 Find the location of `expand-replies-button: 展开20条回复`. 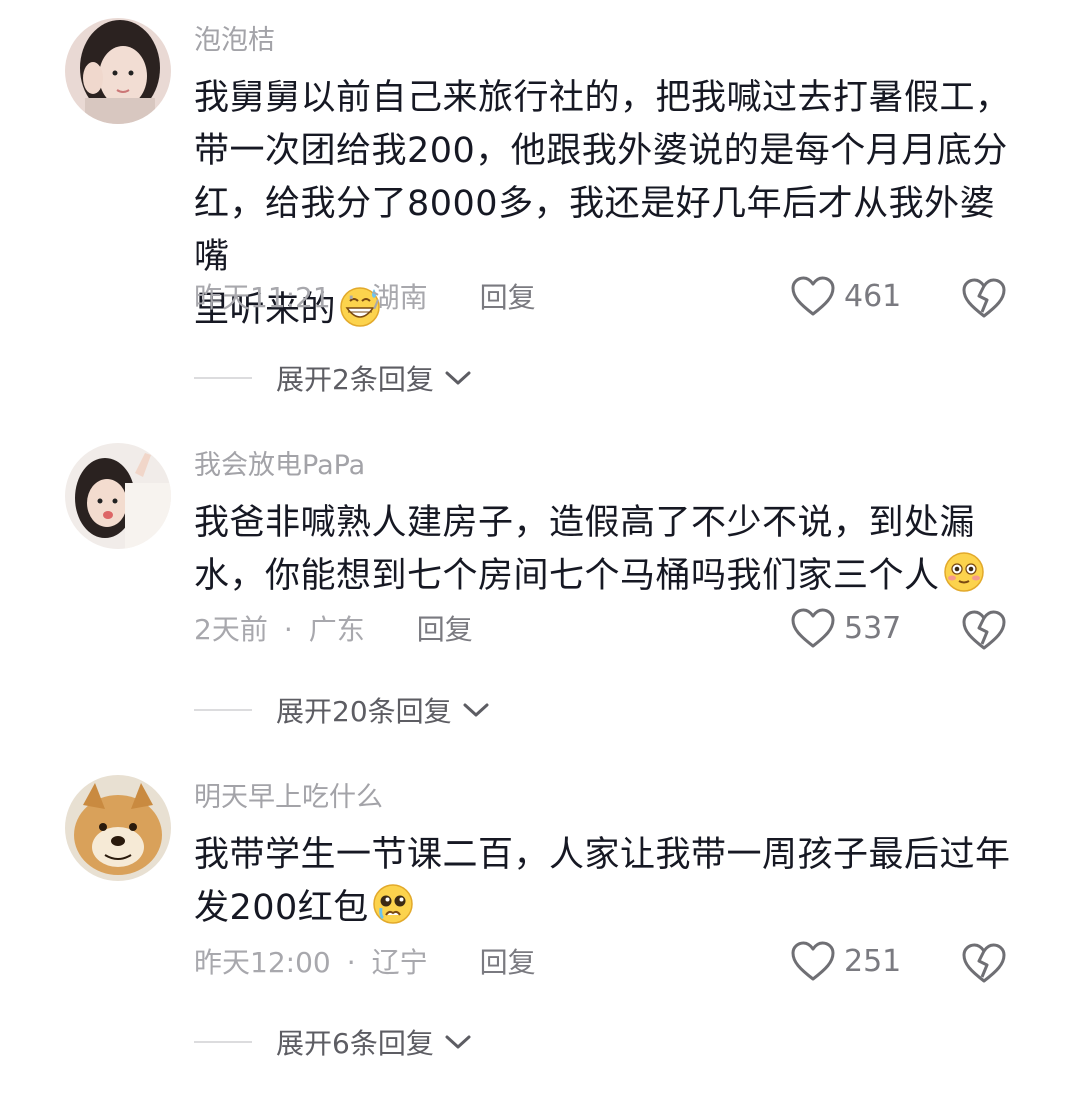

expand-replies-button: 展开20条回复 is located at coordinates (342, 710).